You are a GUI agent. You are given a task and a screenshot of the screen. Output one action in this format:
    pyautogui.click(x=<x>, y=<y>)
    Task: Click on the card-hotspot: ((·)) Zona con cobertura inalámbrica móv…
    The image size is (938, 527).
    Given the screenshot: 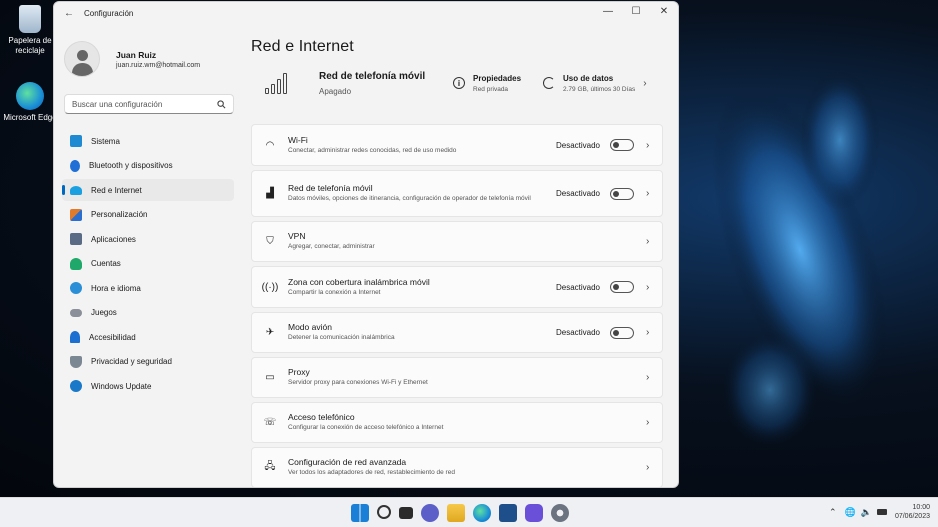 What is the action you would take?
    pyautogui.click(x=457, y=287)
    